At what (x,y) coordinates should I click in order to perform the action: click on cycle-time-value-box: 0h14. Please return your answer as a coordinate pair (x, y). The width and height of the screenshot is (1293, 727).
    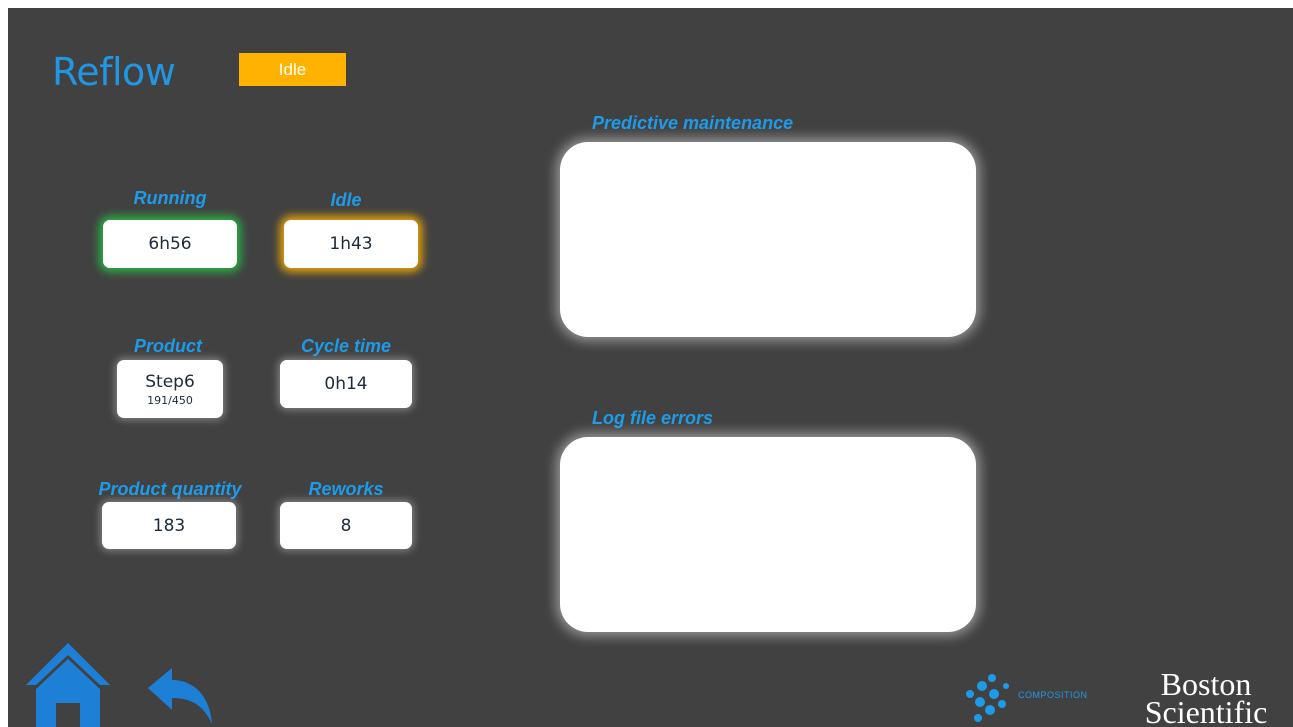
    Looking at the image, I should click on (346, 384).